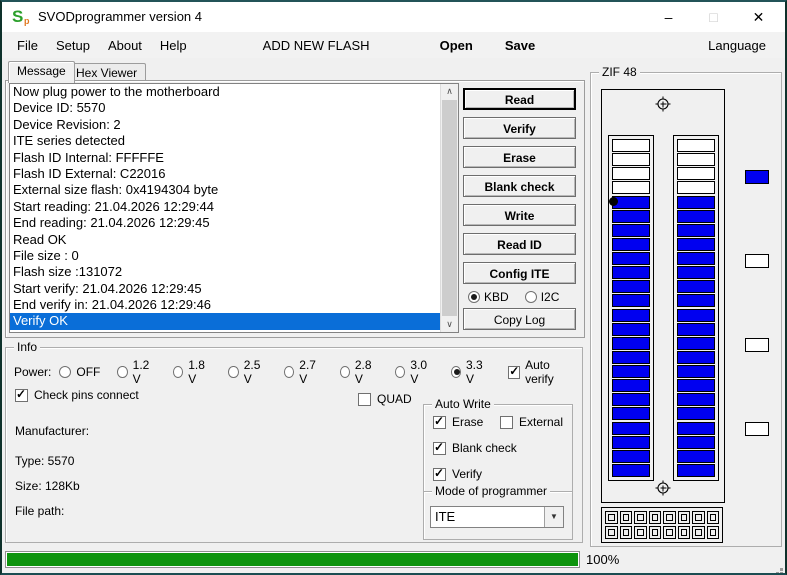 This screenshot has height=575, width=787. What do you see at coordinates (619, 72) in the screenshot?
I see `zif48-label: ZIF 48` at bounding box center [619, 72].